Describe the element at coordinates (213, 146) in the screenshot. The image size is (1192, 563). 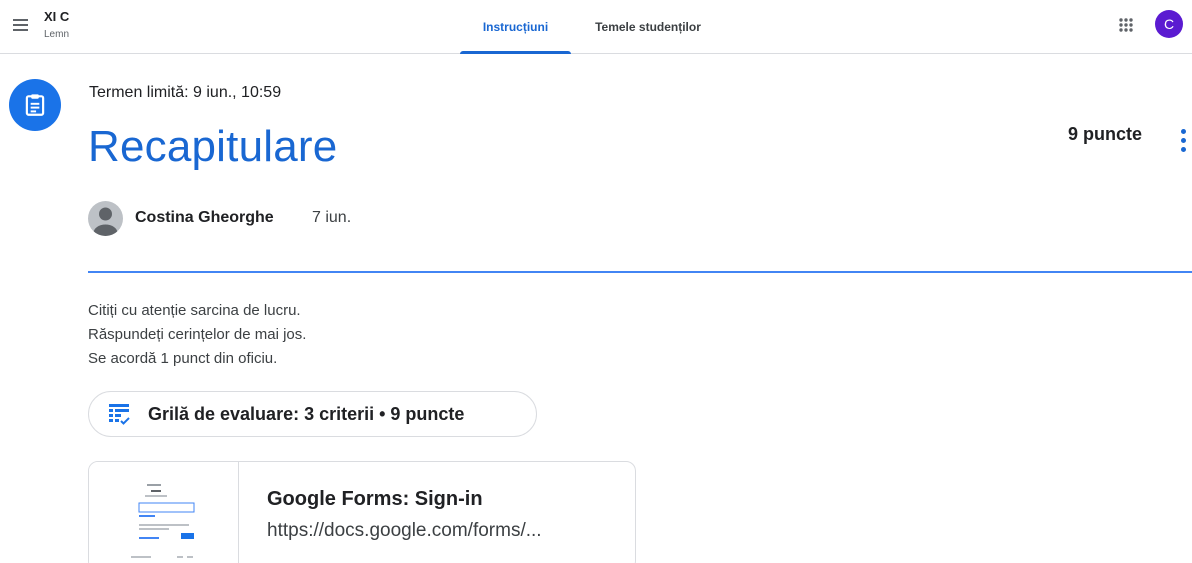
I see `assignment-title: Recapitulare` at that location.